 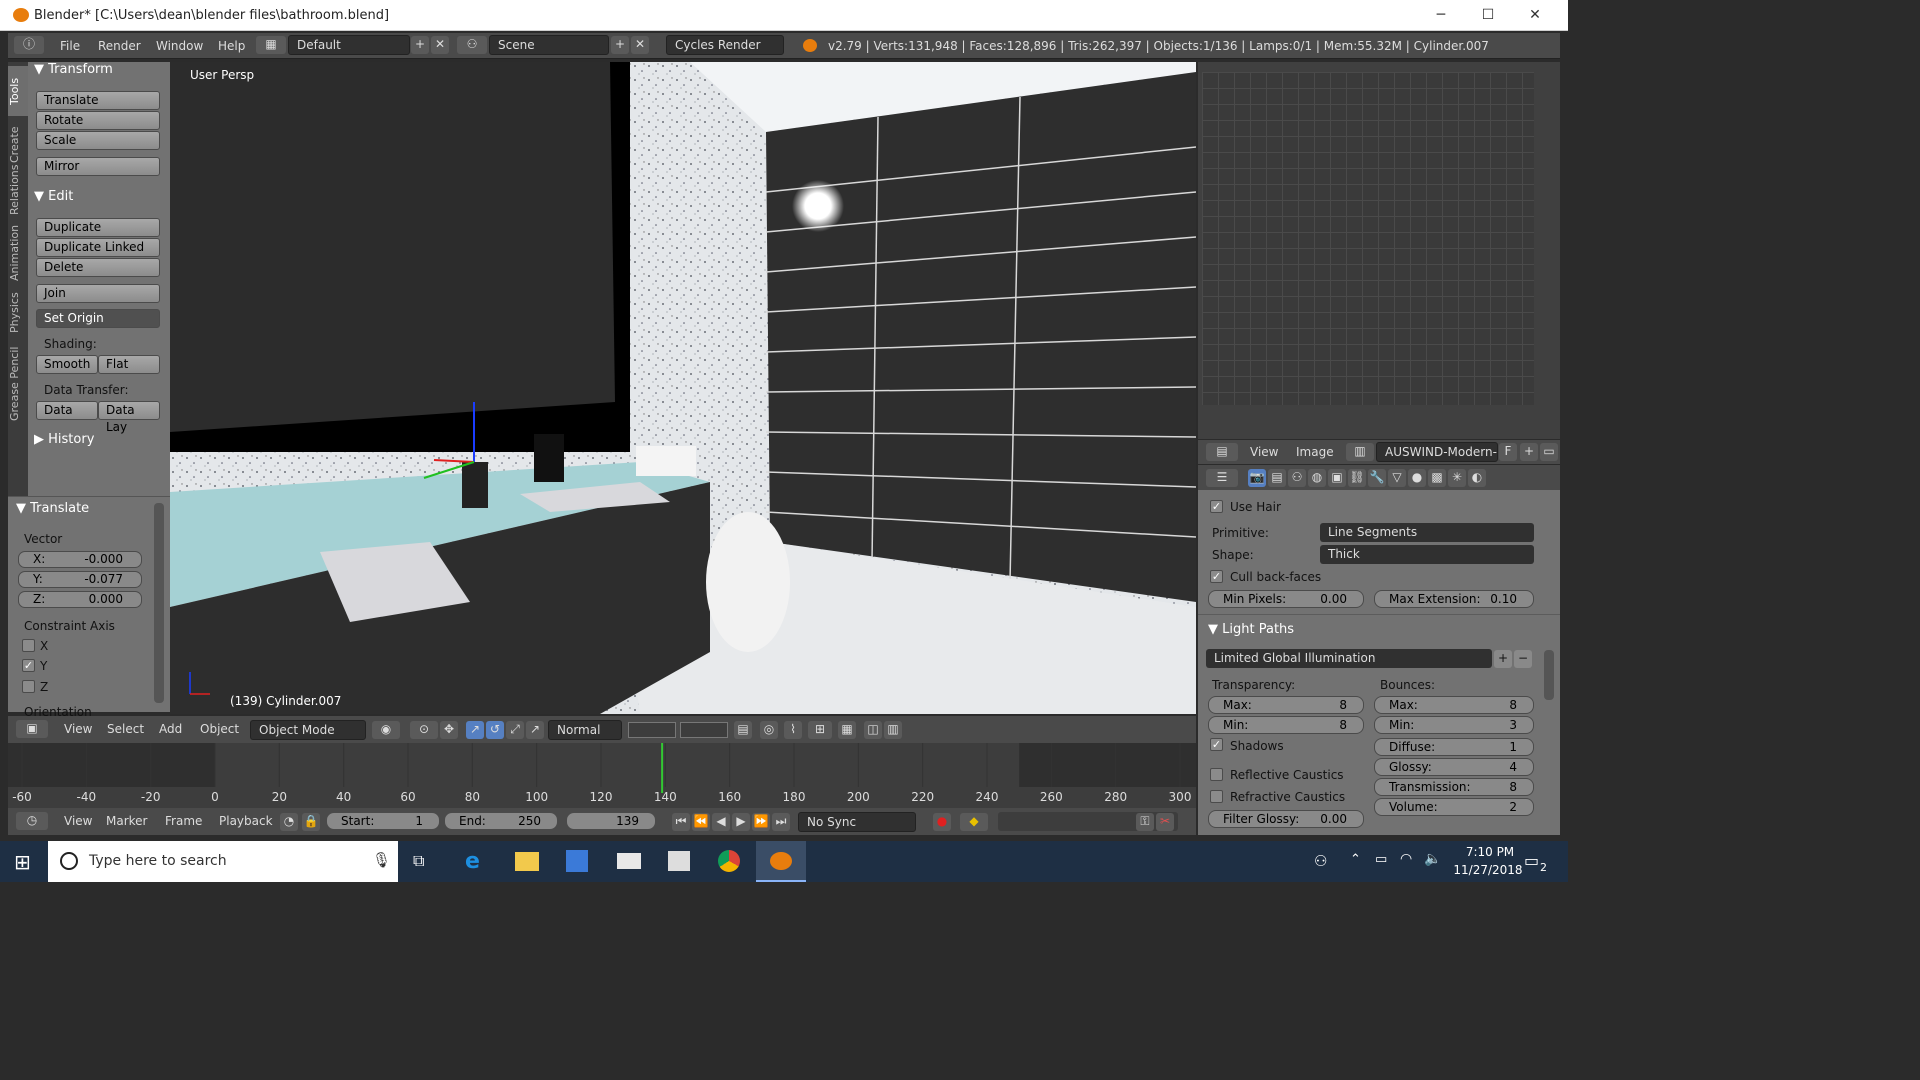 What do you see at coordinates (18, 190) in the screenshot?
I see `tab-relations: Relations` at bounding box center [18, 190].